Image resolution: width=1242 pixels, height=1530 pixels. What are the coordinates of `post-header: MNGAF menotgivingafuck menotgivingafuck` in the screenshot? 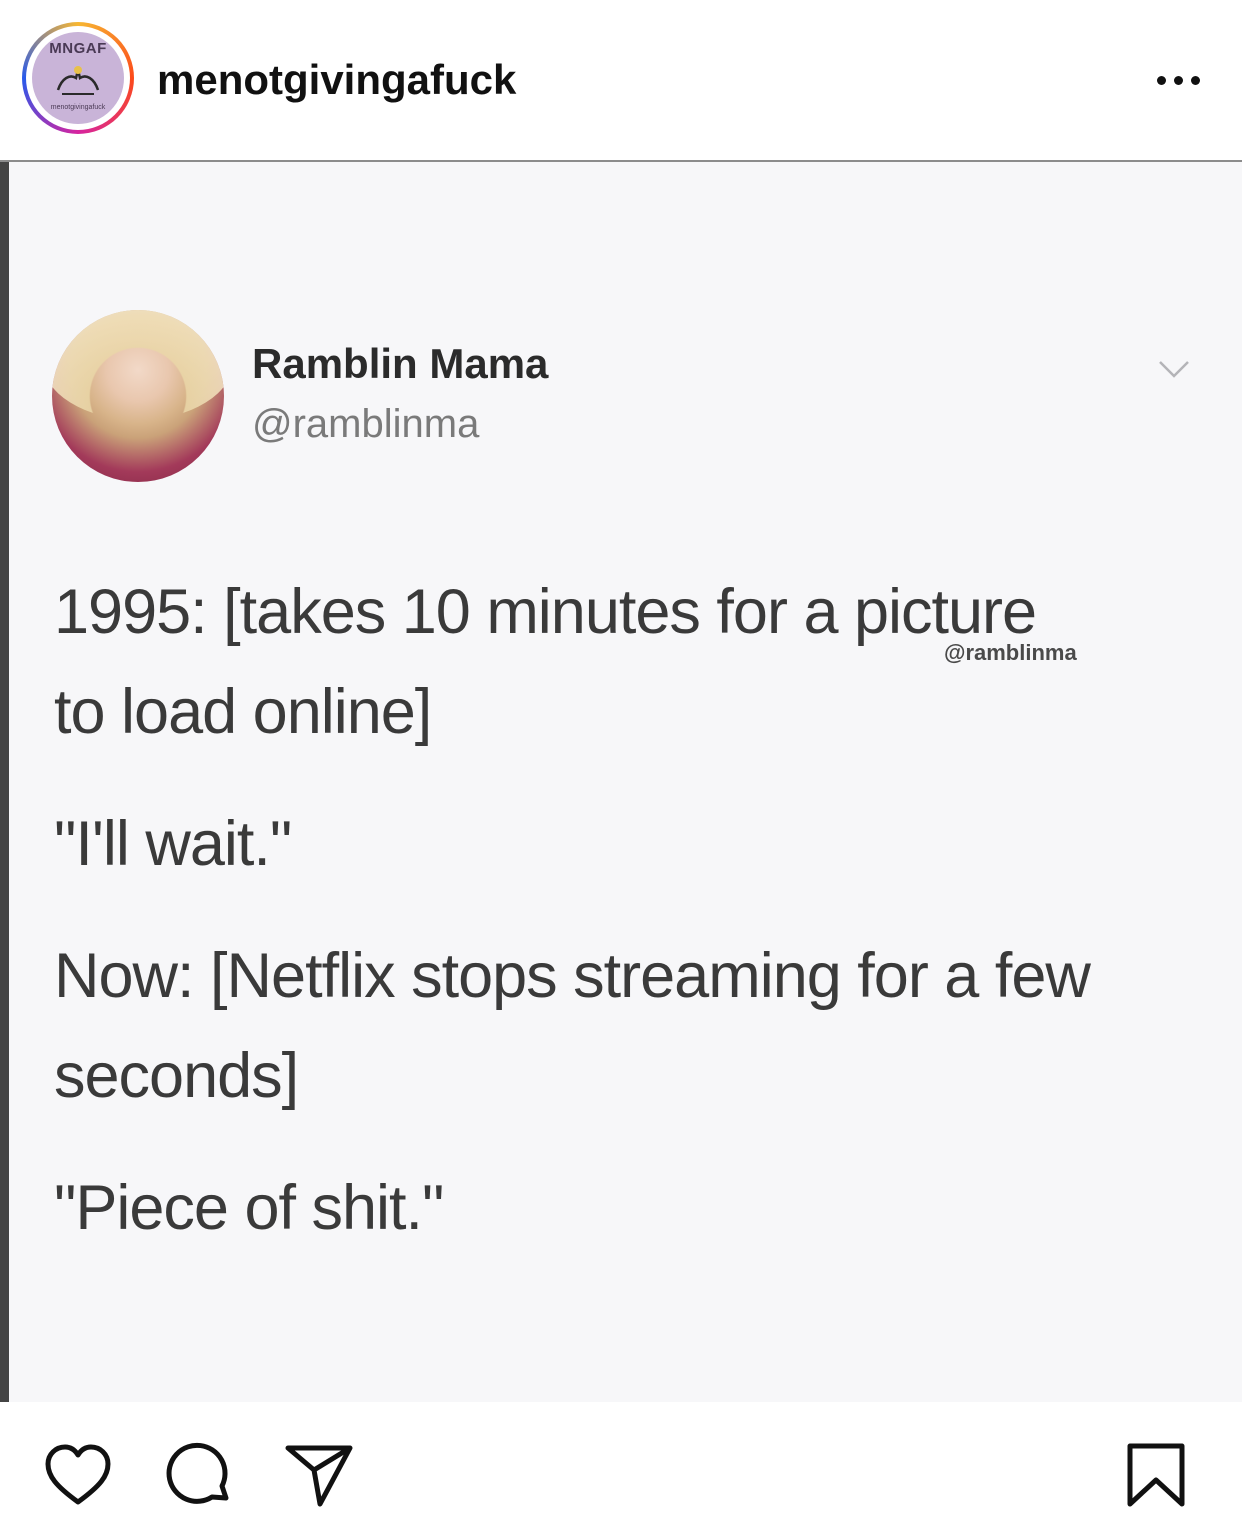 It's located at (621, 80).